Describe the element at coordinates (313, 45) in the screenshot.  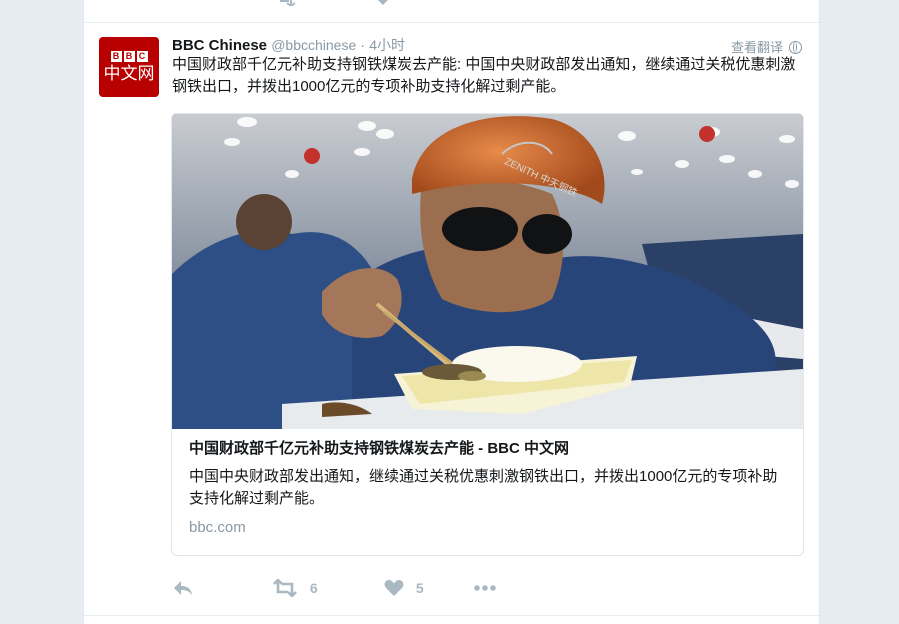
I see `author-handle: @bbcchinese` at that location.